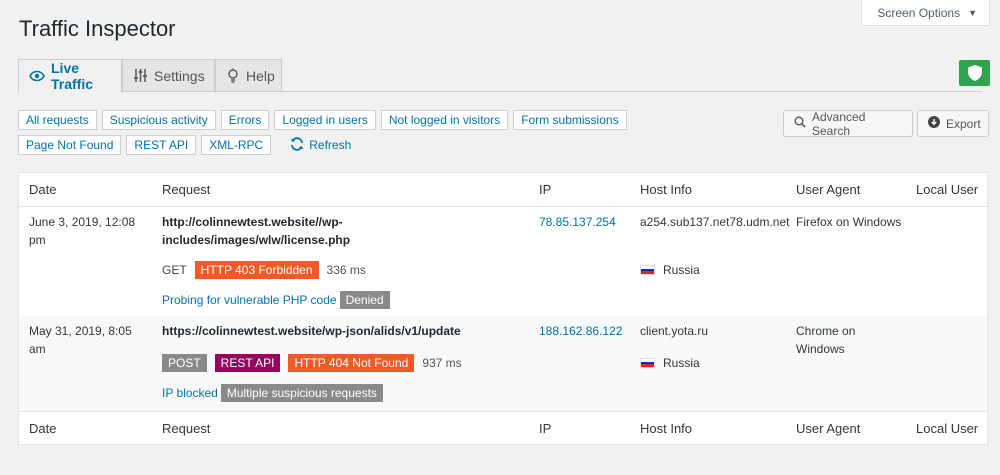  Describe the element at coordinates (351, 363) in the screenshot. I see `status-badge: HTTP 404 Not Found` at that location.